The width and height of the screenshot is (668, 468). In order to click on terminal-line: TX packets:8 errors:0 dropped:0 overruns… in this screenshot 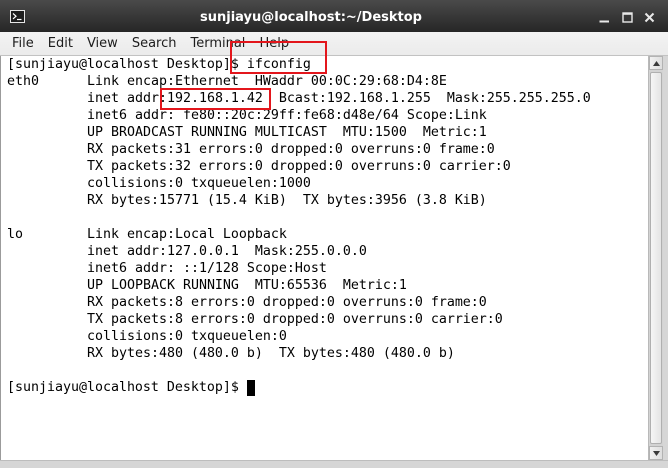, I will do `click(327, 319)`.